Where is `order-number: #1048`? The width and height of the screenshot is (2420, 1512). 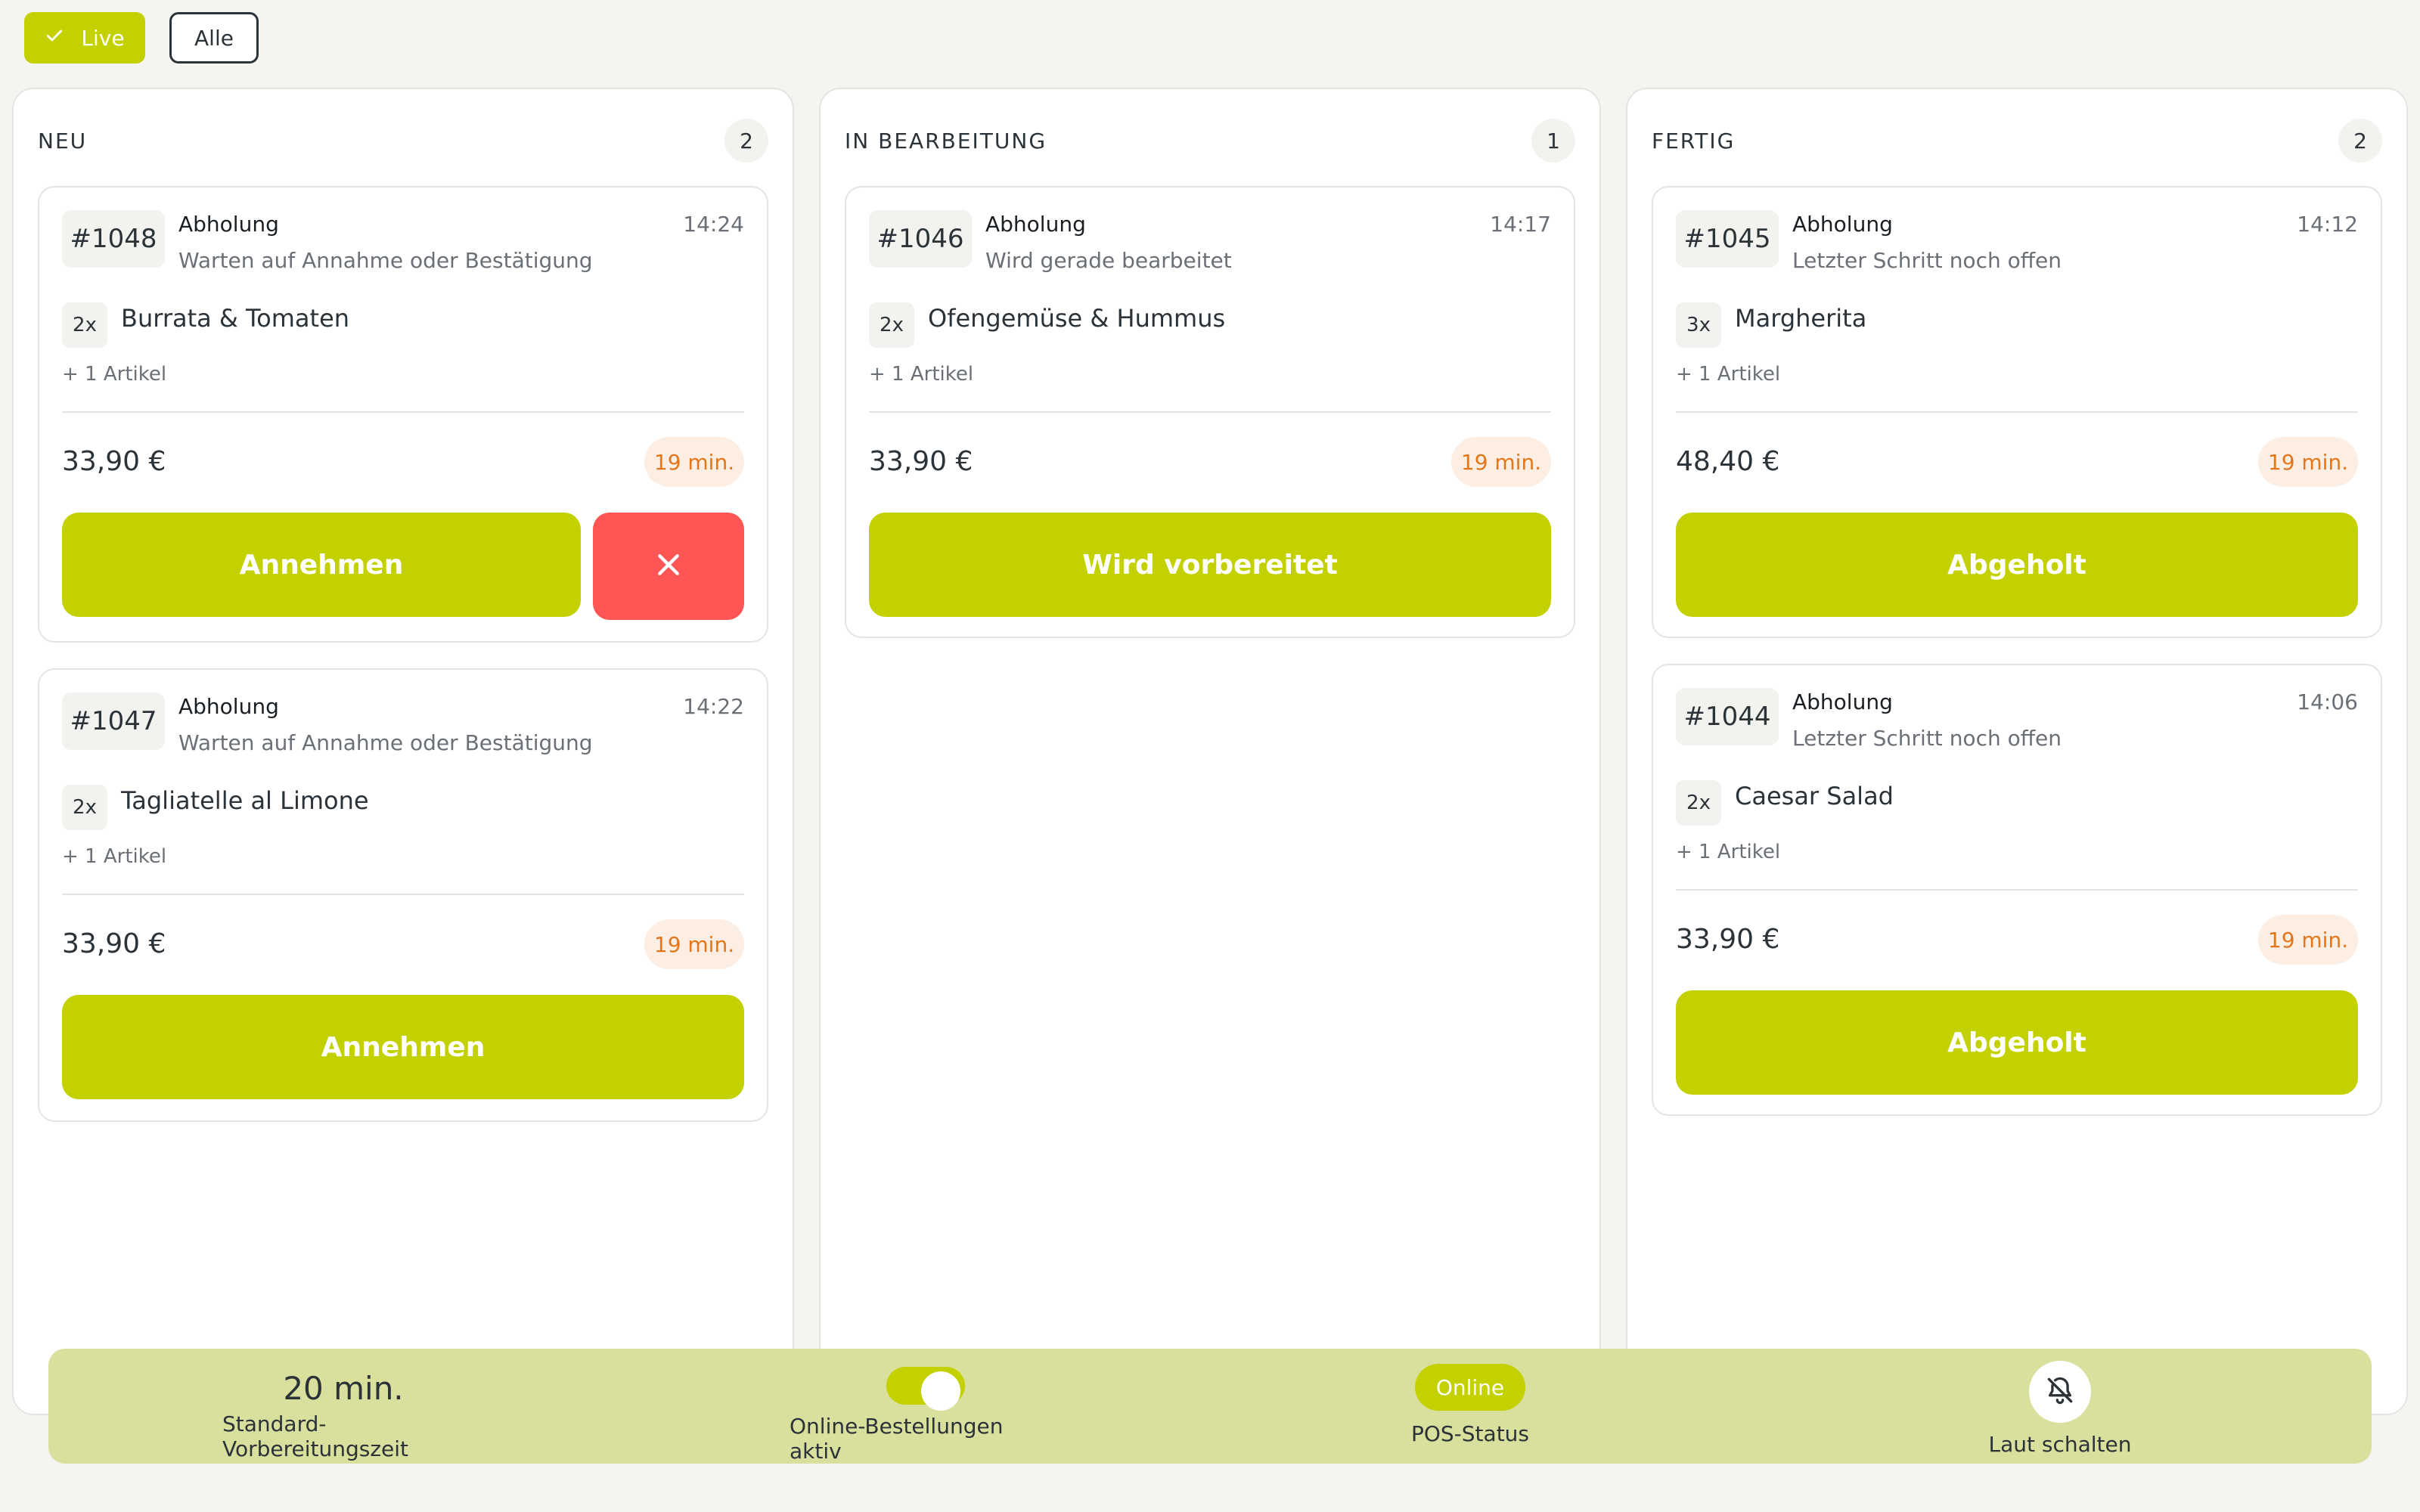 order-number: #1048 is located at coordinates (114, 239).